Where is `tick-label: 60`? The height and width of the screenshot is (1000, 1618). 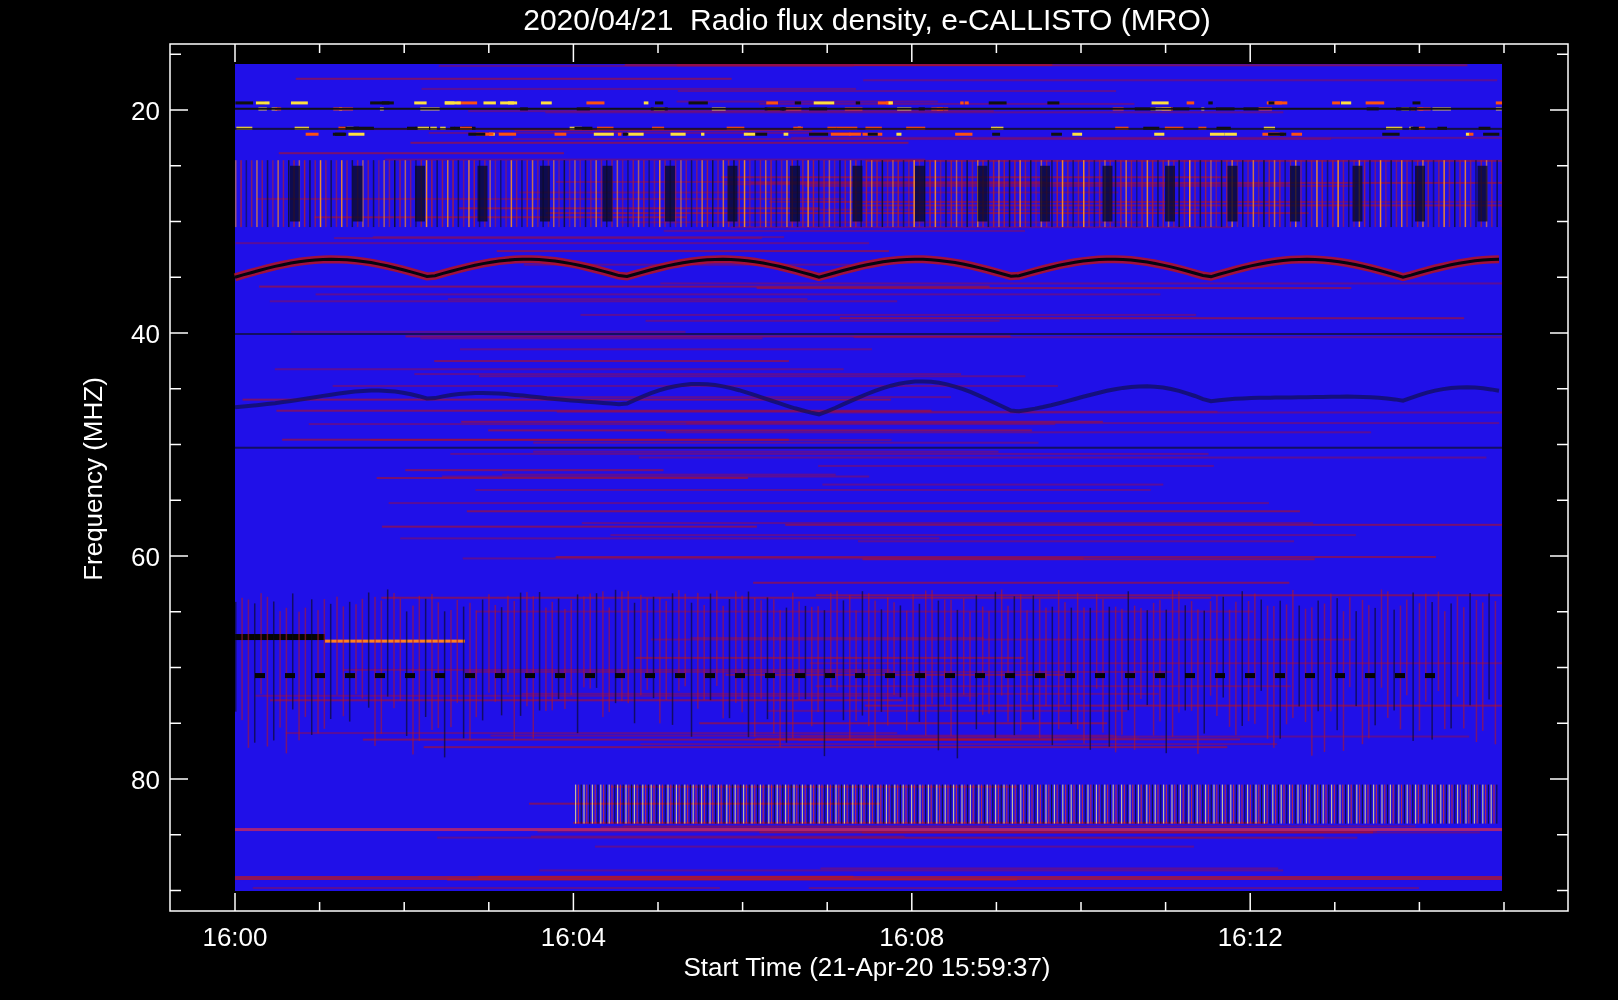
tick-label: 60 is located at coordinates (145, 557).